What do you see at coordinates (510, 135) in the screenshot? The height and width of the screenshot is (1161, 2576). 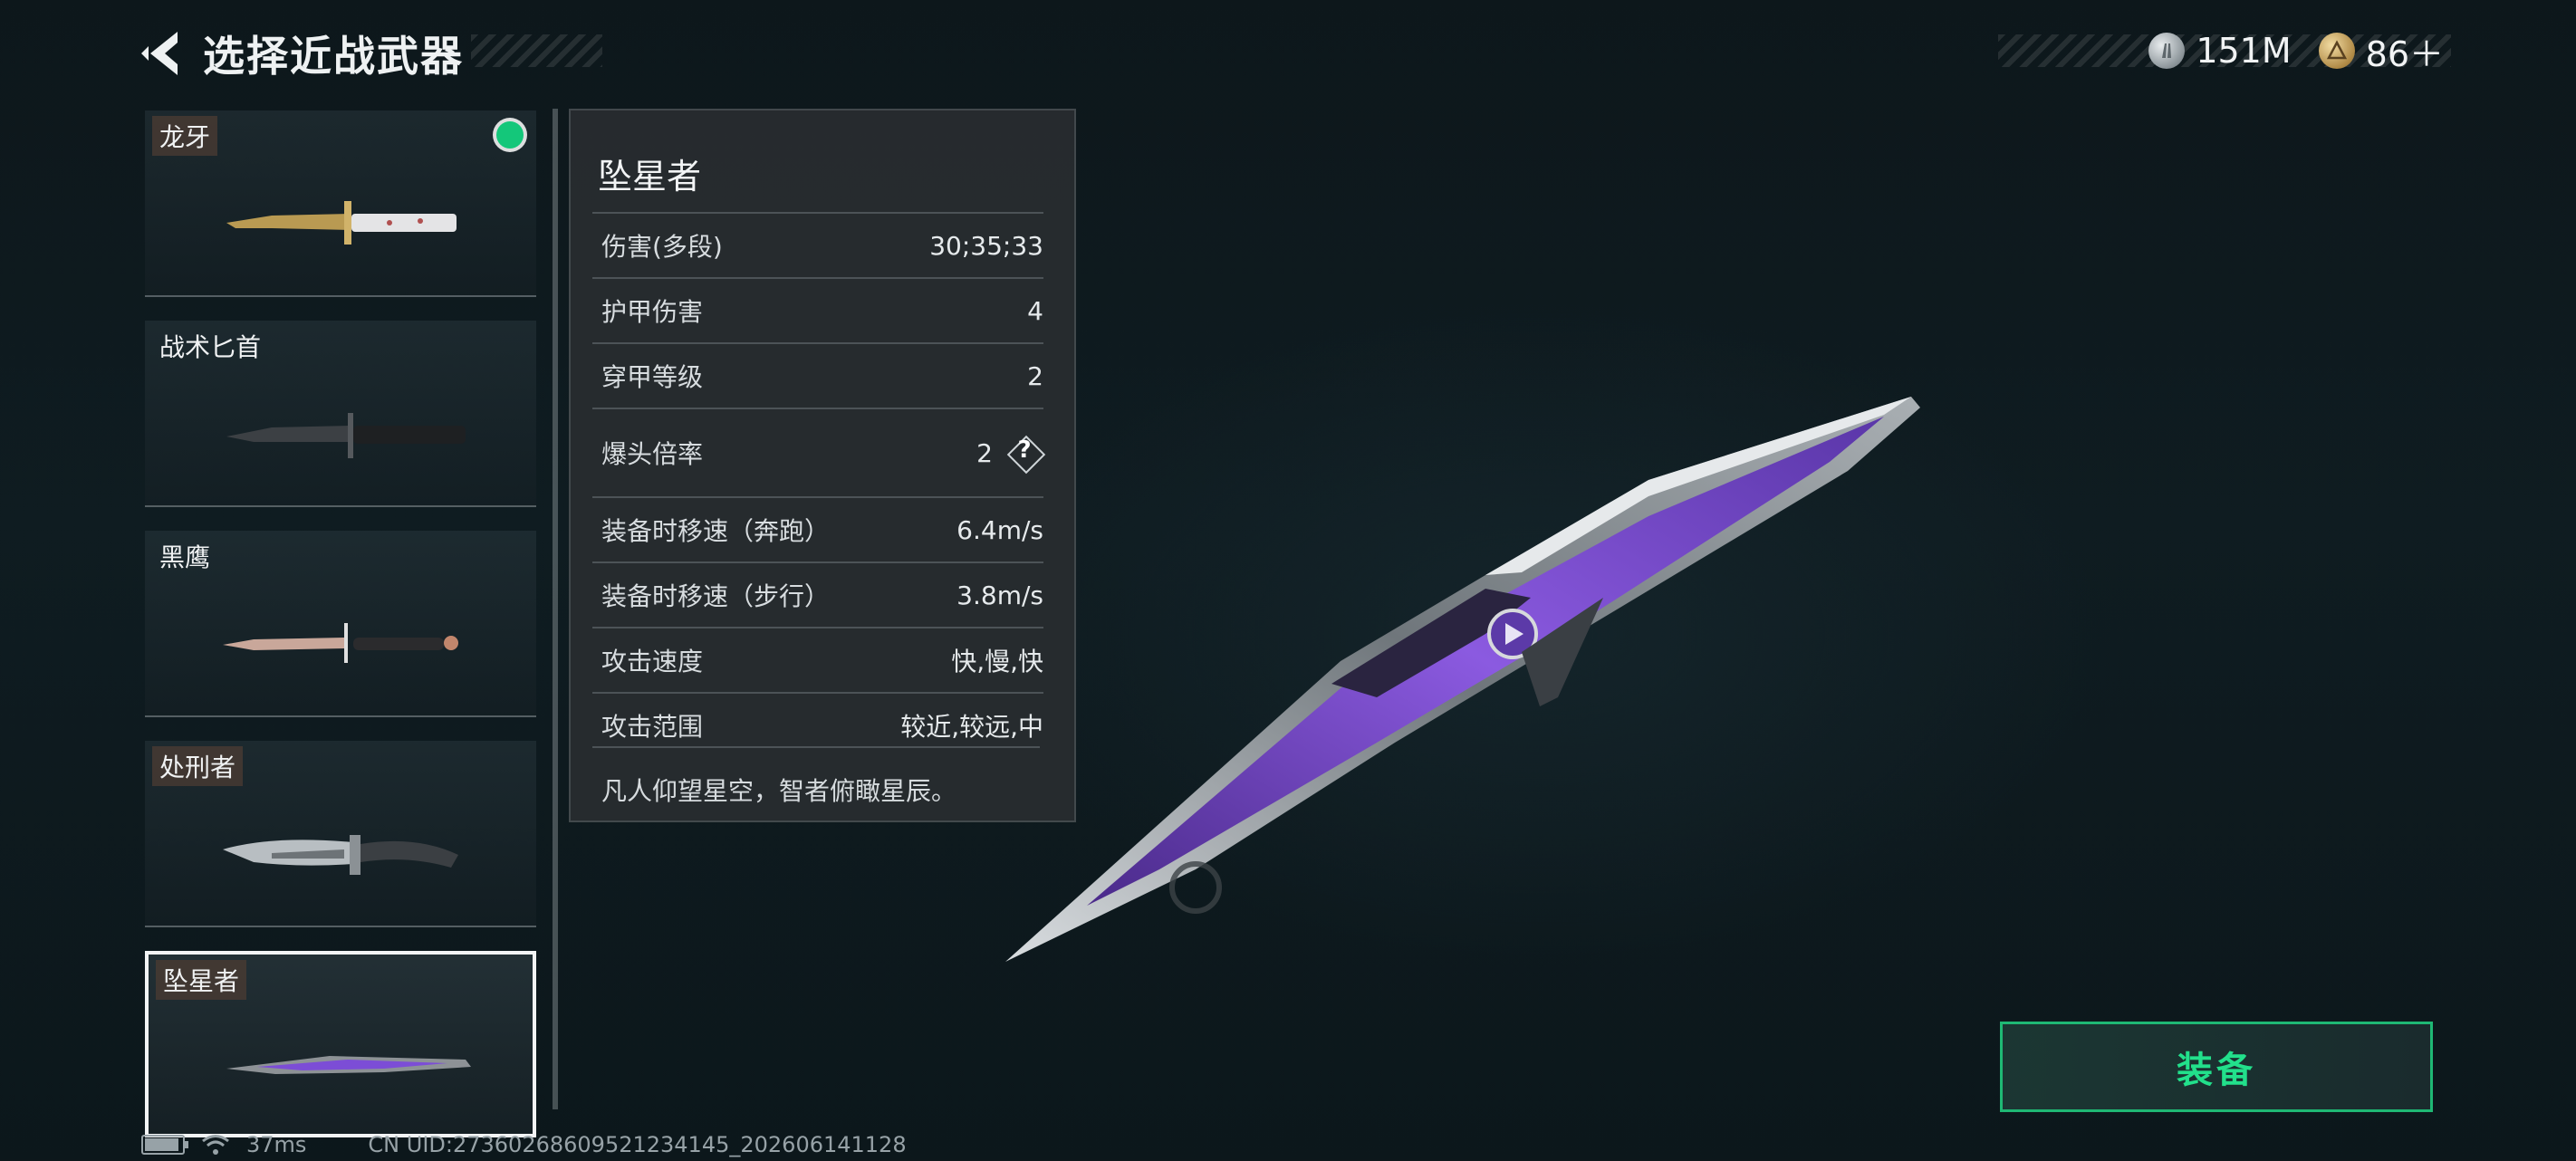 I see `equipped-indicator` at bounding box center [510, 135].